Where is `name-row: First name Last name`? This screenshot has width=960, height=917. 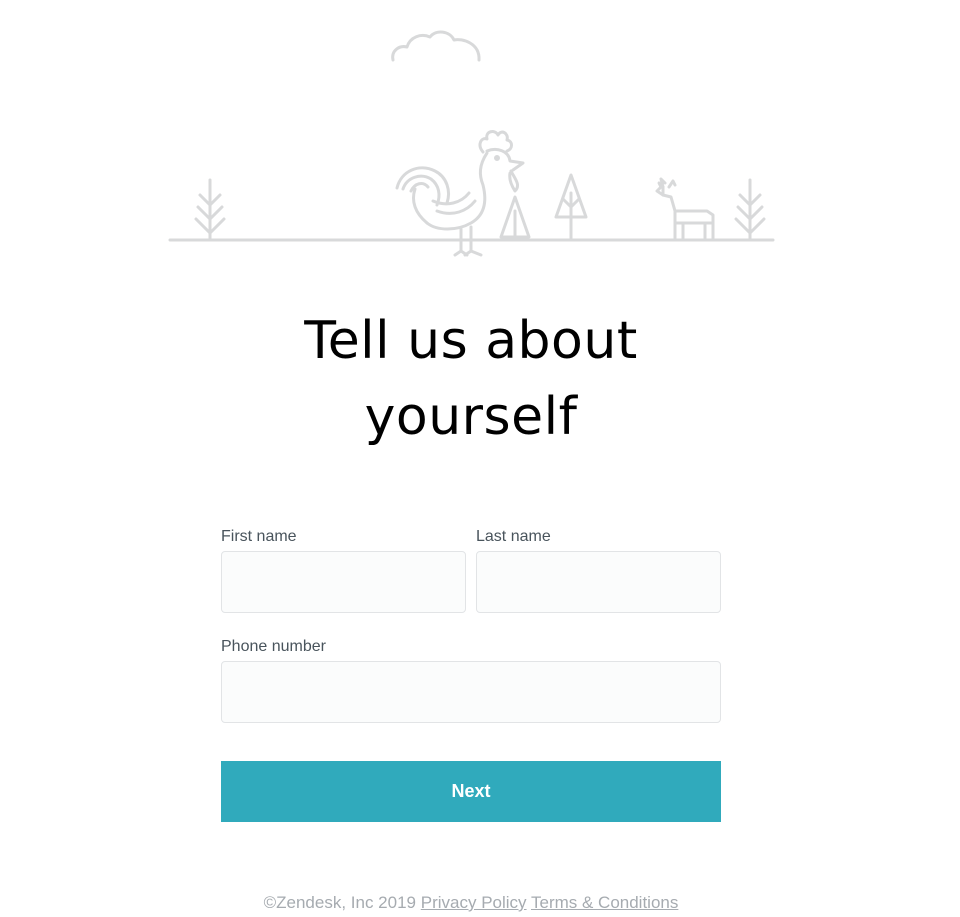 name-row: First name Last name is located at coordinates (471, 570).